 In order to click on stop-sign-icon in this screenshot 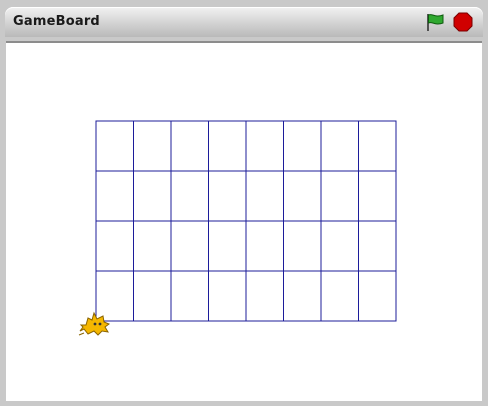, I will do `click(463, 22)`.